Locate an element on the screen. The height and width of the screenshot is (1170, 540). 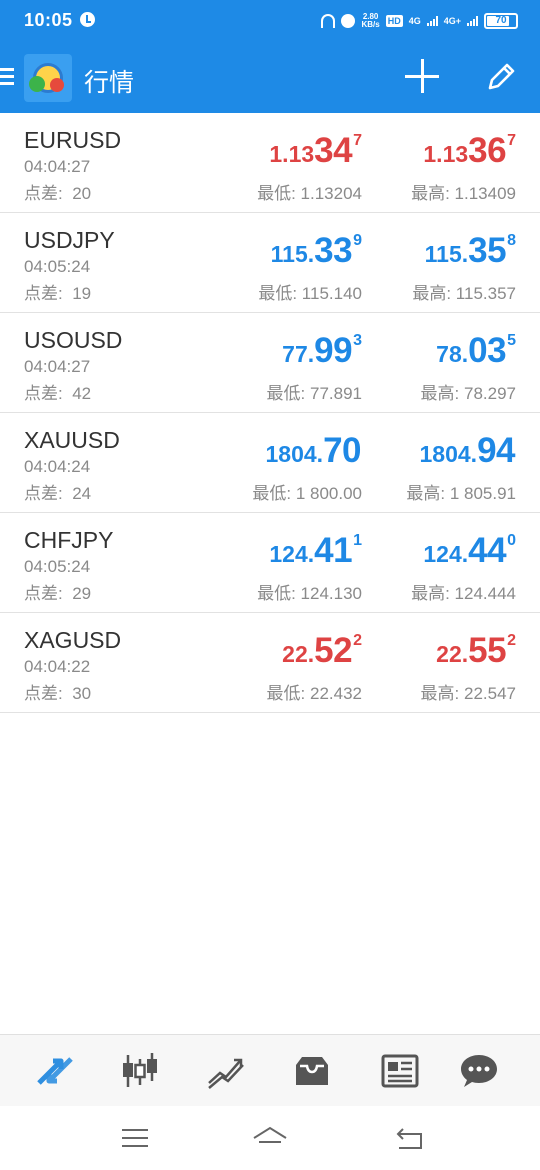
metatrader-logo-icon is located at coordinates (48, 78).